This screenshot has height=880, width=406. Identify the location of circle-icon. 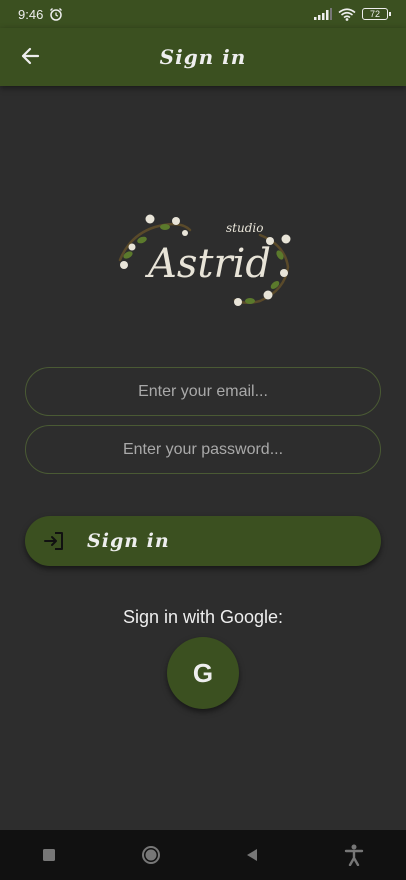
(151, 855).